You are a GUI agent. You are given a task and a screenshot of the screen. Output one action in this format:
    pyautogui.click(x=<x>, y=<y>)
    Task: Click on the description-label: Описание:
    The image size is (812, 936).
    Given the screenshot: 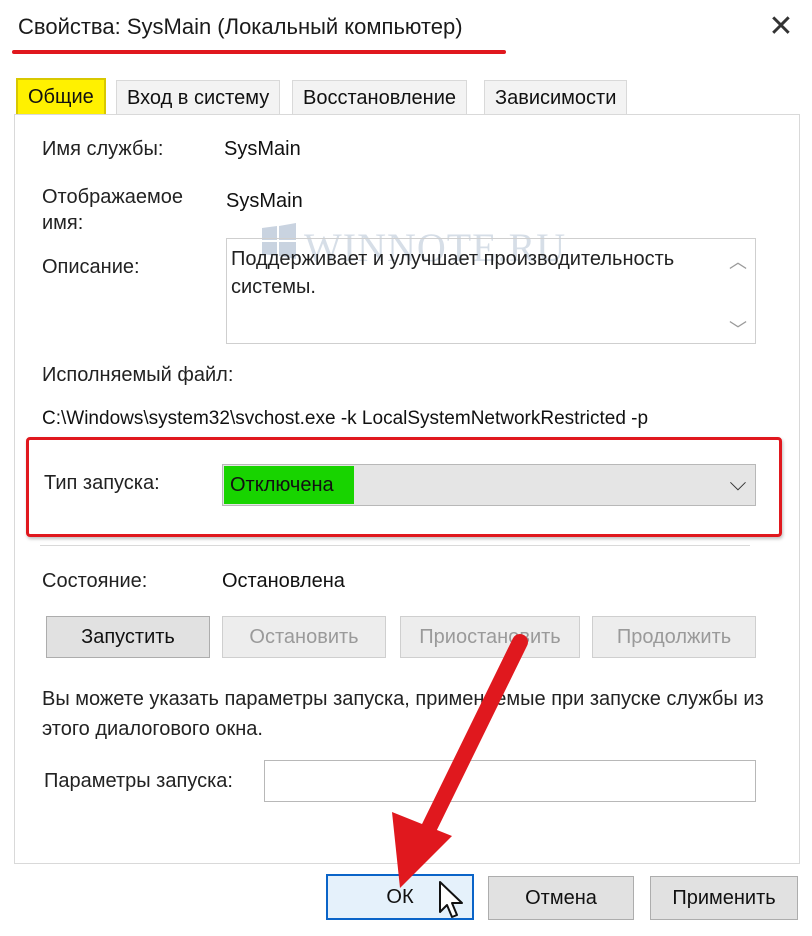 What is the action you would take?
    pyautogui.click(x=91, y=267)
    